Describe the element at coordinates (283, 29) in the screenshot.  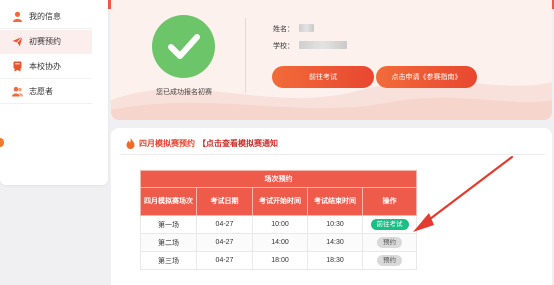
I see `name-label: 姓名：` at that location.